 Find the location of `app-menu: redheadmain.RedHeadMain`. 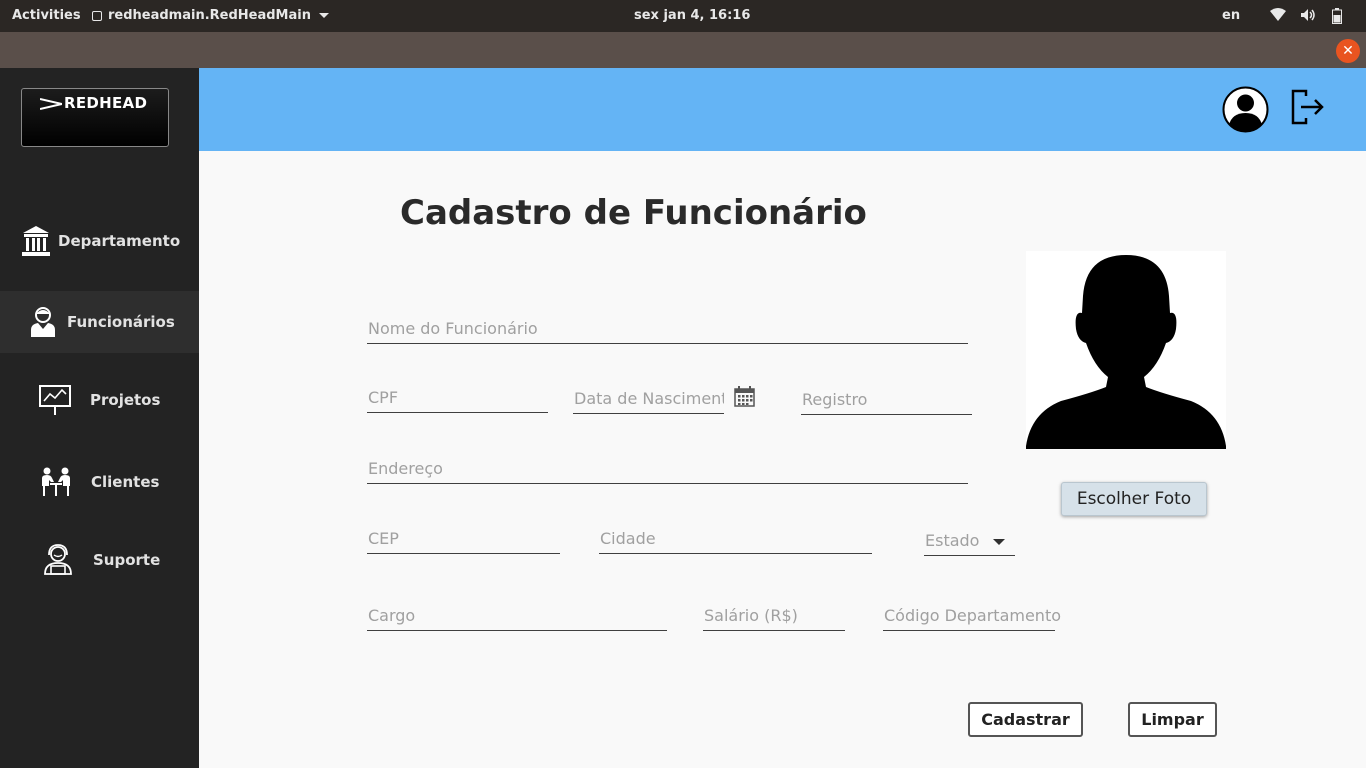

app-menu: redheadmain.RedHeadMain is located at coordinates (210, 15).